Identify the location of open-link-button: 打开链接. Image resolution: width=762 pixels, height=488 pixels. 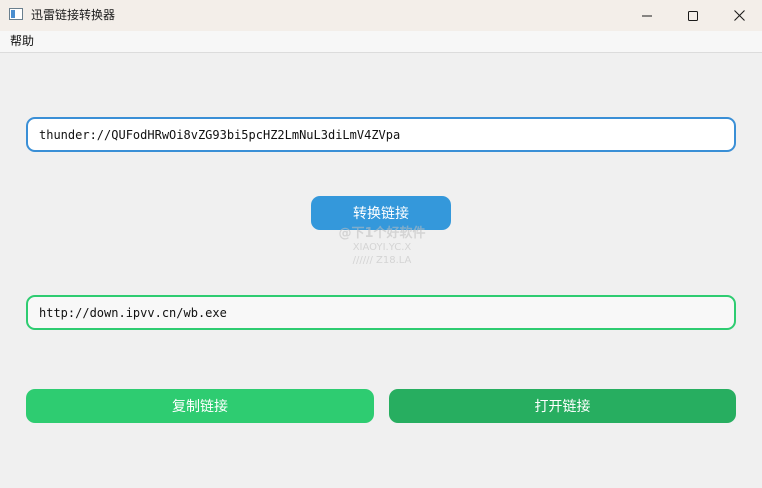
(562, 406).